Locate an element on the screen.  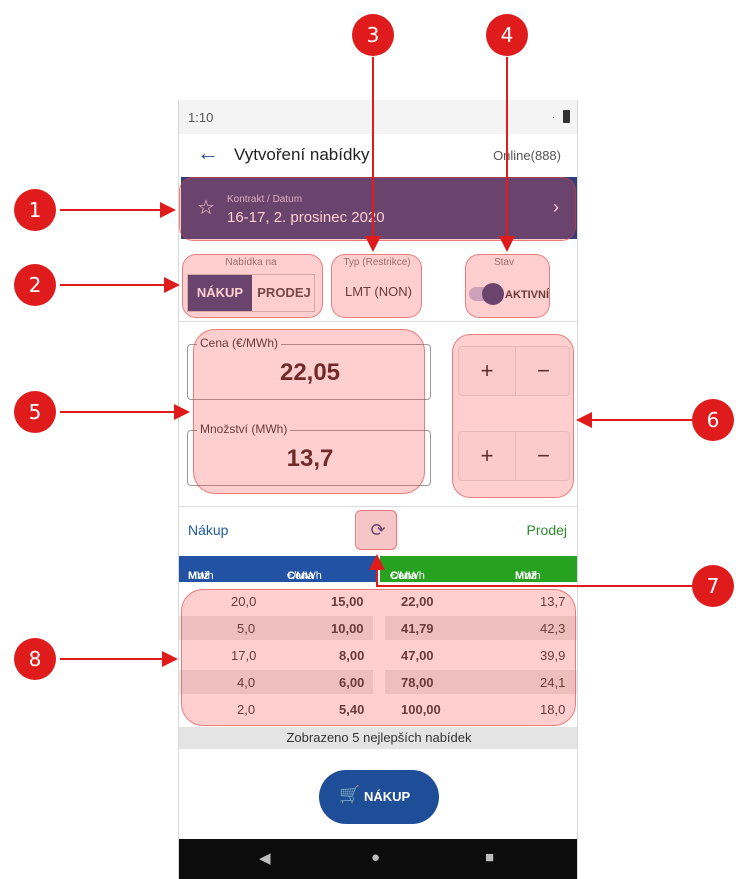
callout-4: 4 is located at coordinates (507, 35).